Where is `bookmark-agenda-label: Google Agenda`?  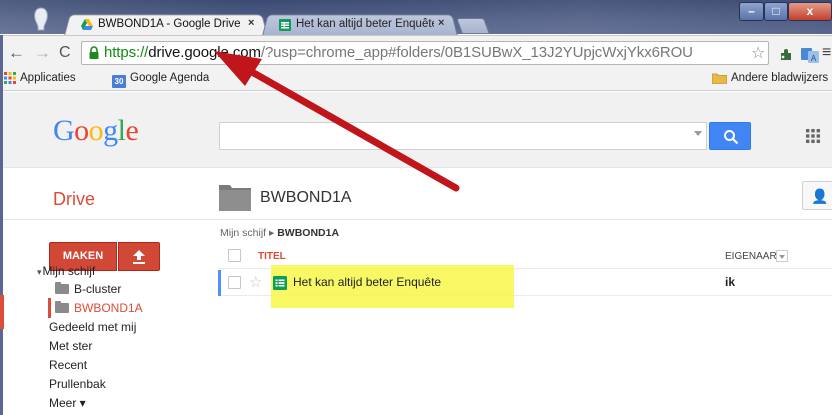 bookmark-agenda-label: Google Agenda is located at coordinates (170, 78).